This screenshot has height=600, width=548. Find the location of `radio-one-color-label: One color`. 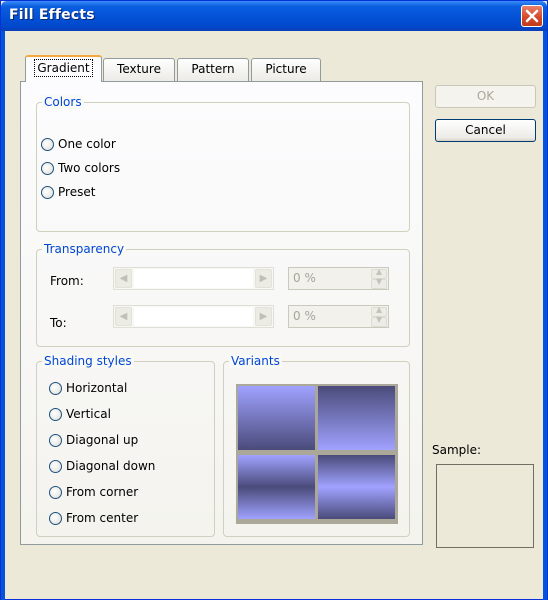

radio-one-color-label: One color is located at coordinates (87, 144).